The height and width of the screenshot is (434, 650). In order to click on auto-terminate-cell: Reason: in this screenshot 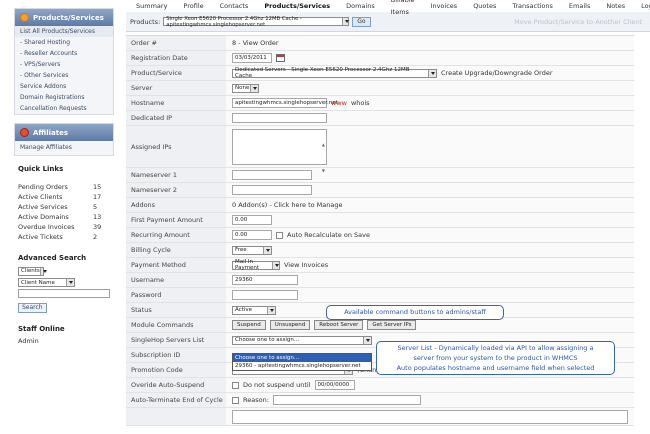, I will do `click(430, 400)`.